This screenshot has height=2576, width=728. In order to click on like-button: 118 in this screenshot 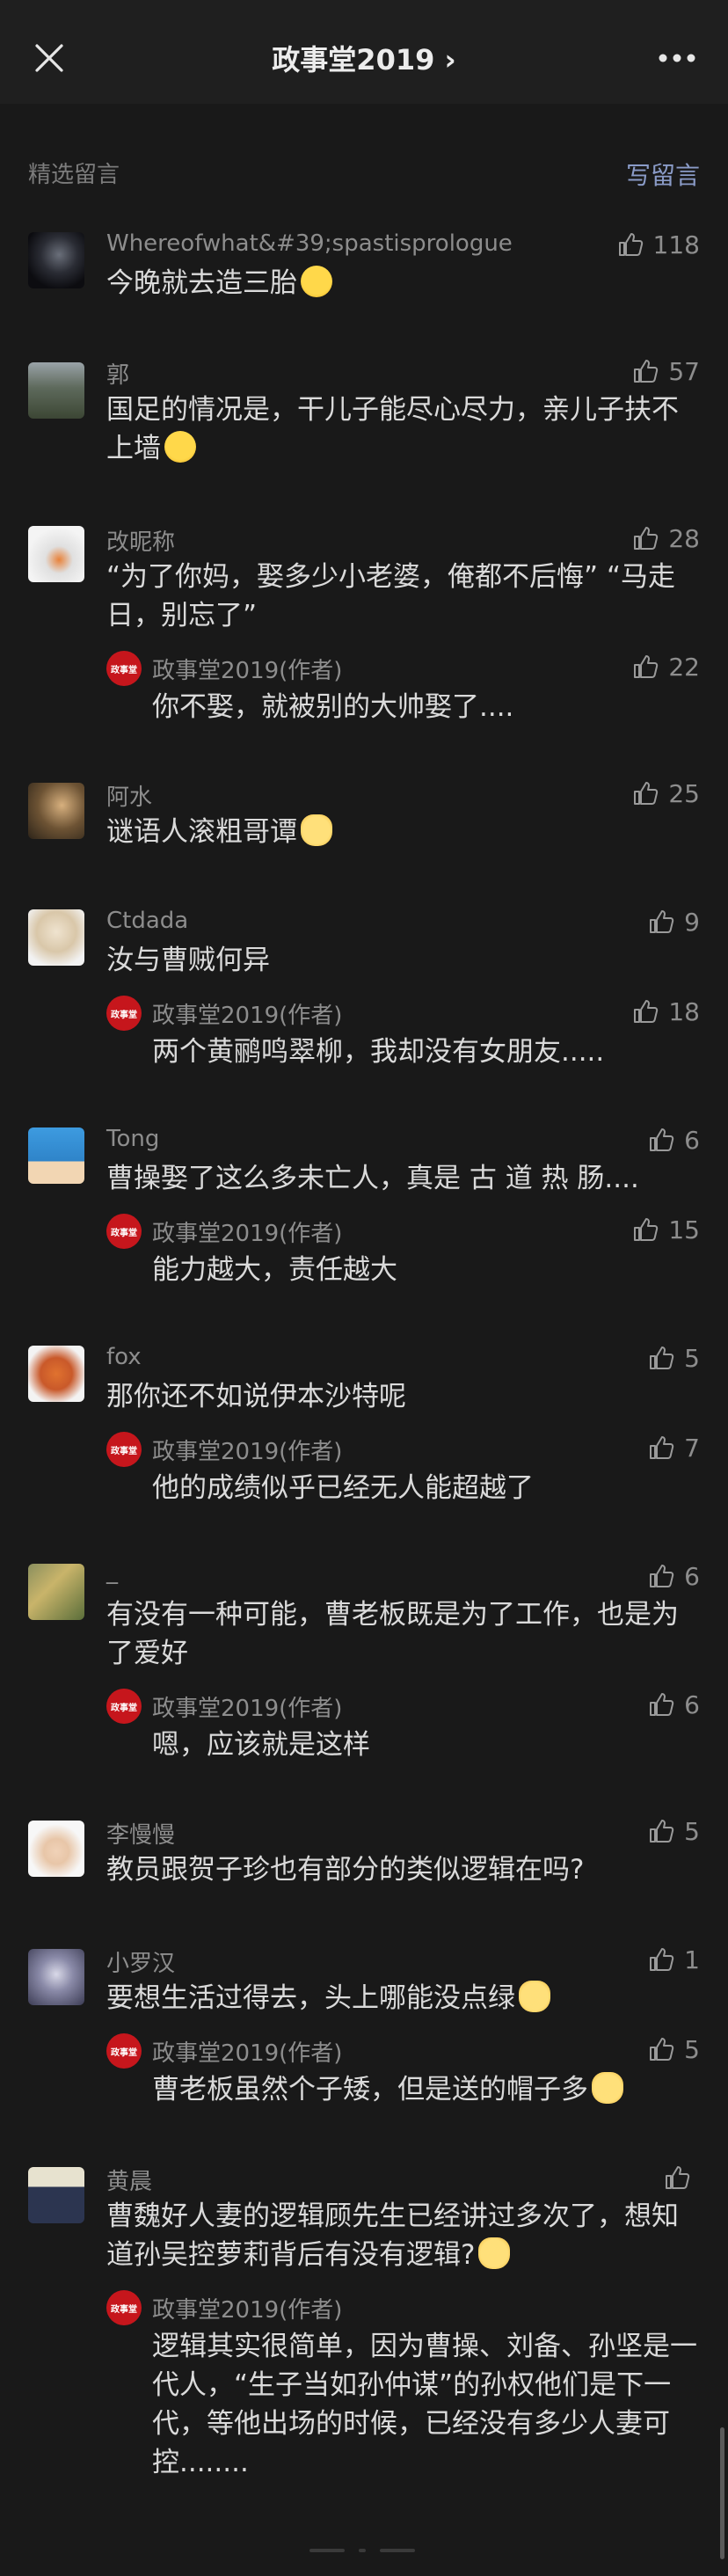, I will do `click(658, 245)`.